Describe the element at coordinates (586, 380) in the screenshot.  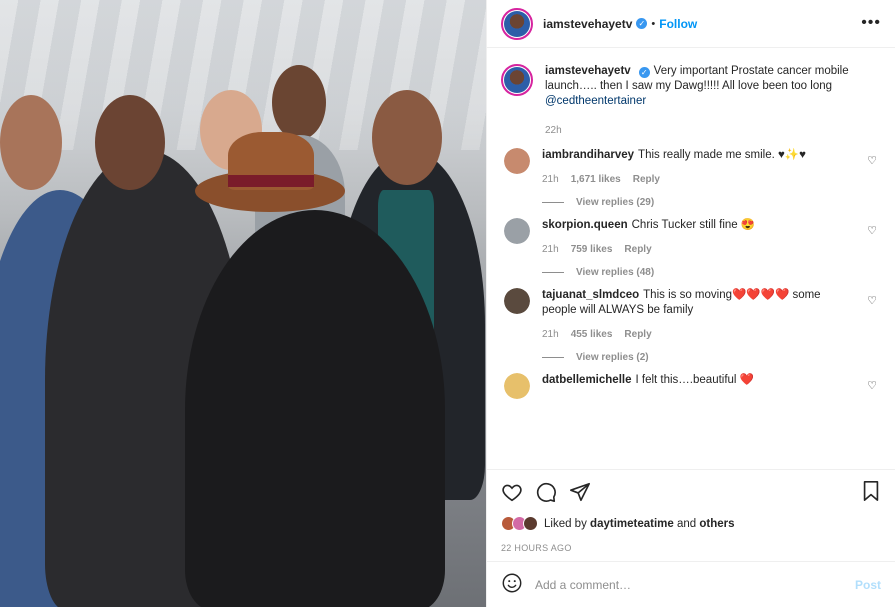
I see `comment-username: datbellemichelle` at that location.